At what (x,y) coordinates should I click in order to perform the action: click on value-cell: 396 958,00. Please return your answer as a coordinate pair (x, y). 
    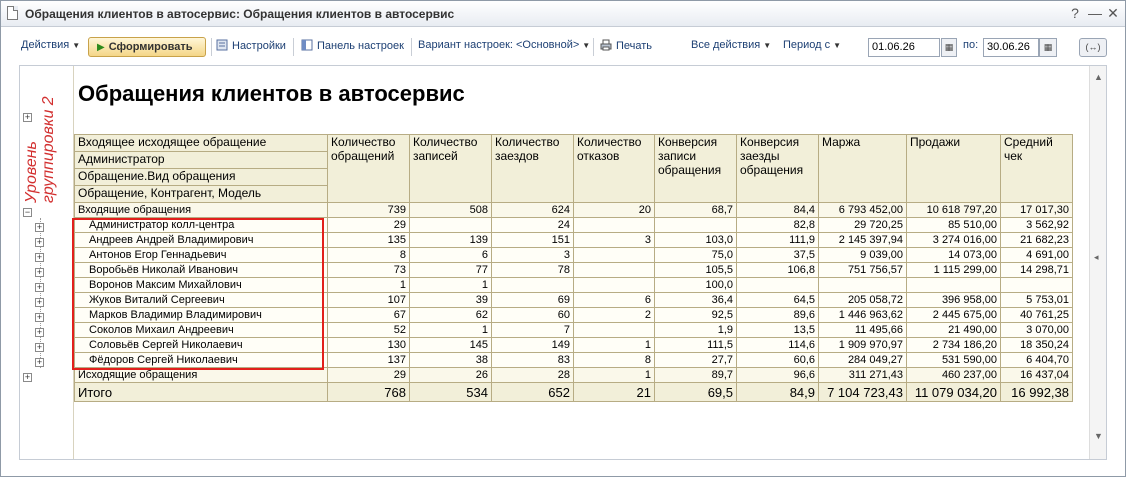
    Looking at the image, I should click on (953, 300).